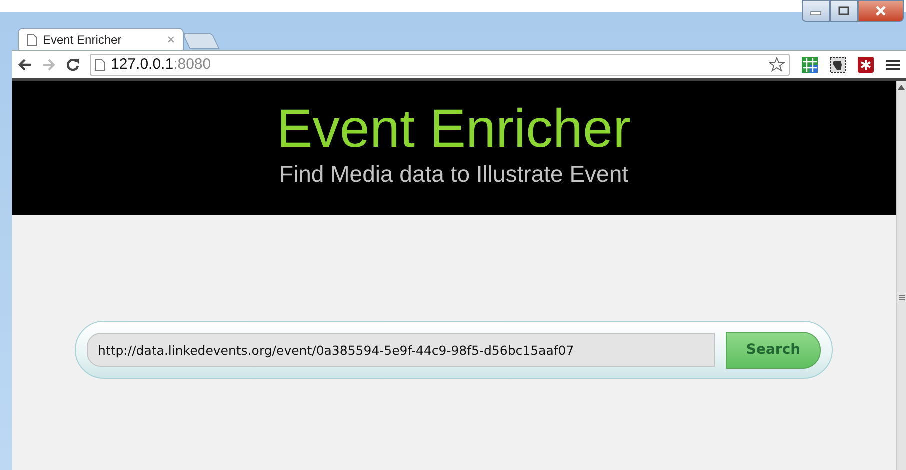 Image resolution: width=906 pixels, height=470 pixels. Describe the element at coordinates (83, 39) in the screenshot. I see `tab-title: Event Enricher` at that location.